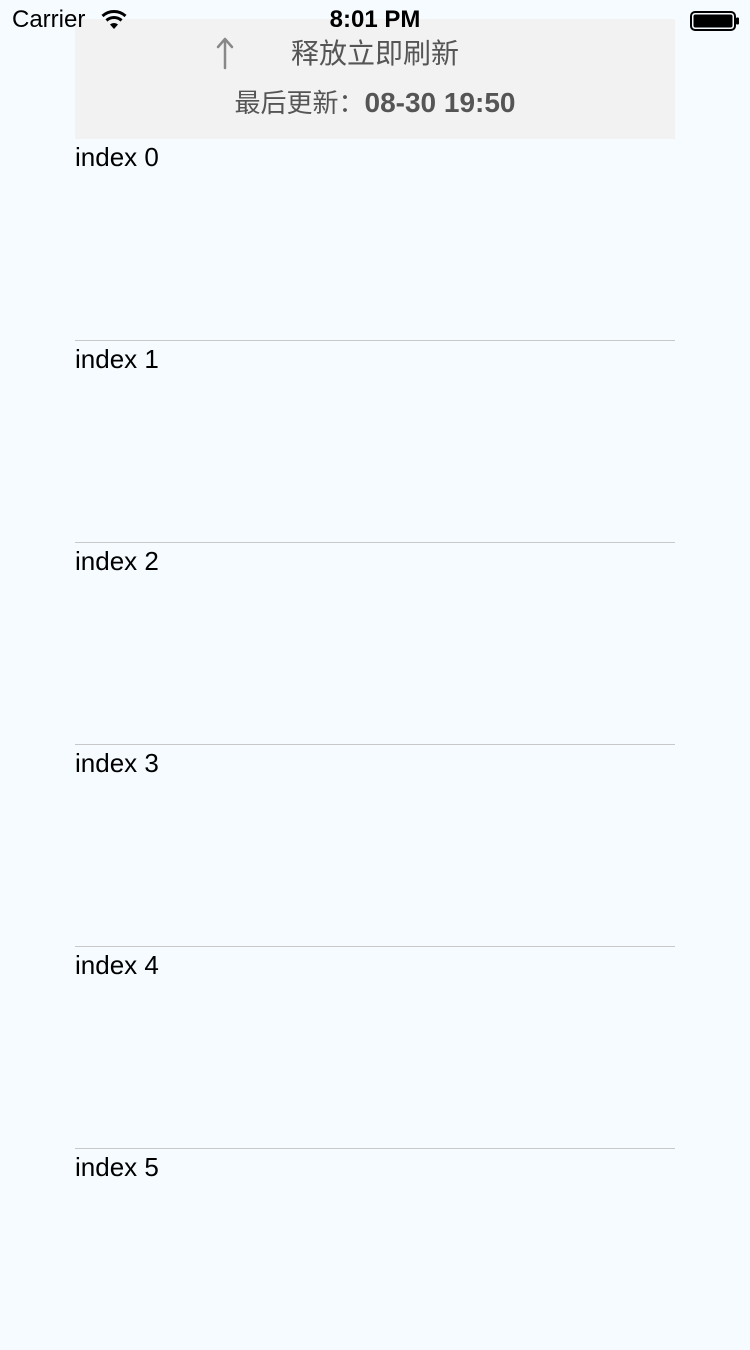 This screenshot has height=1350, width=750. I want to click on status-bar: Carrier 8:01 PM, so click(375, 20).